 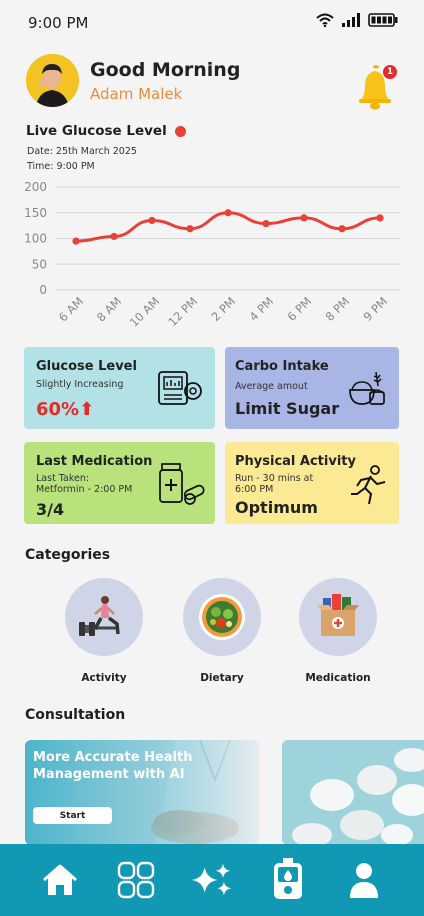 What do you see at coordinates (376, 87) in the screenshot?
I see `notification-button: 1` at bounding box center [376, 87].